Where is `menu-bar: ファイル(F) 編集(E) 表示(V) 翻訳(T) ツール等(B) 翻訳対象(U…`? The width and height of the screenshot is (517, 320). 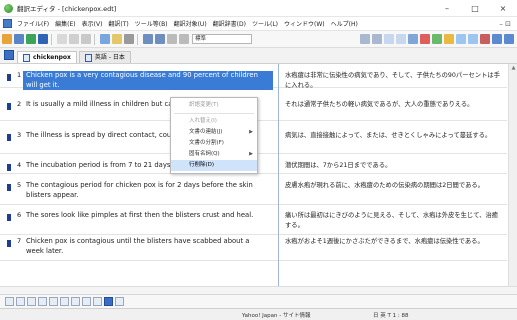
menu-bar: ファイル(F) 編集(E) 表示(V) 翻訳(T) ツール等(B) 翻訳対象(U… is located at coordinates (258, 24).